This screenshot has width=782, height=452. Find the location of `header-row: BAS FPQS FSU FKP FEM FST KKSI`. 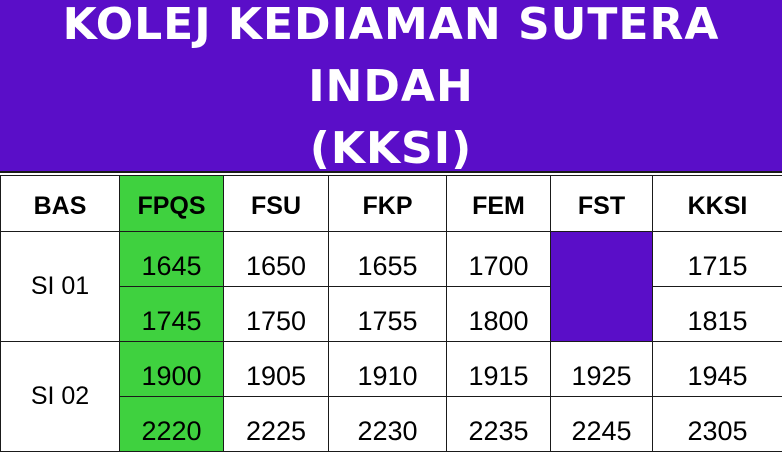

header-row: BAS FPQS FSU FKP FEM FST KKSI is located at coordinates (391, 204).